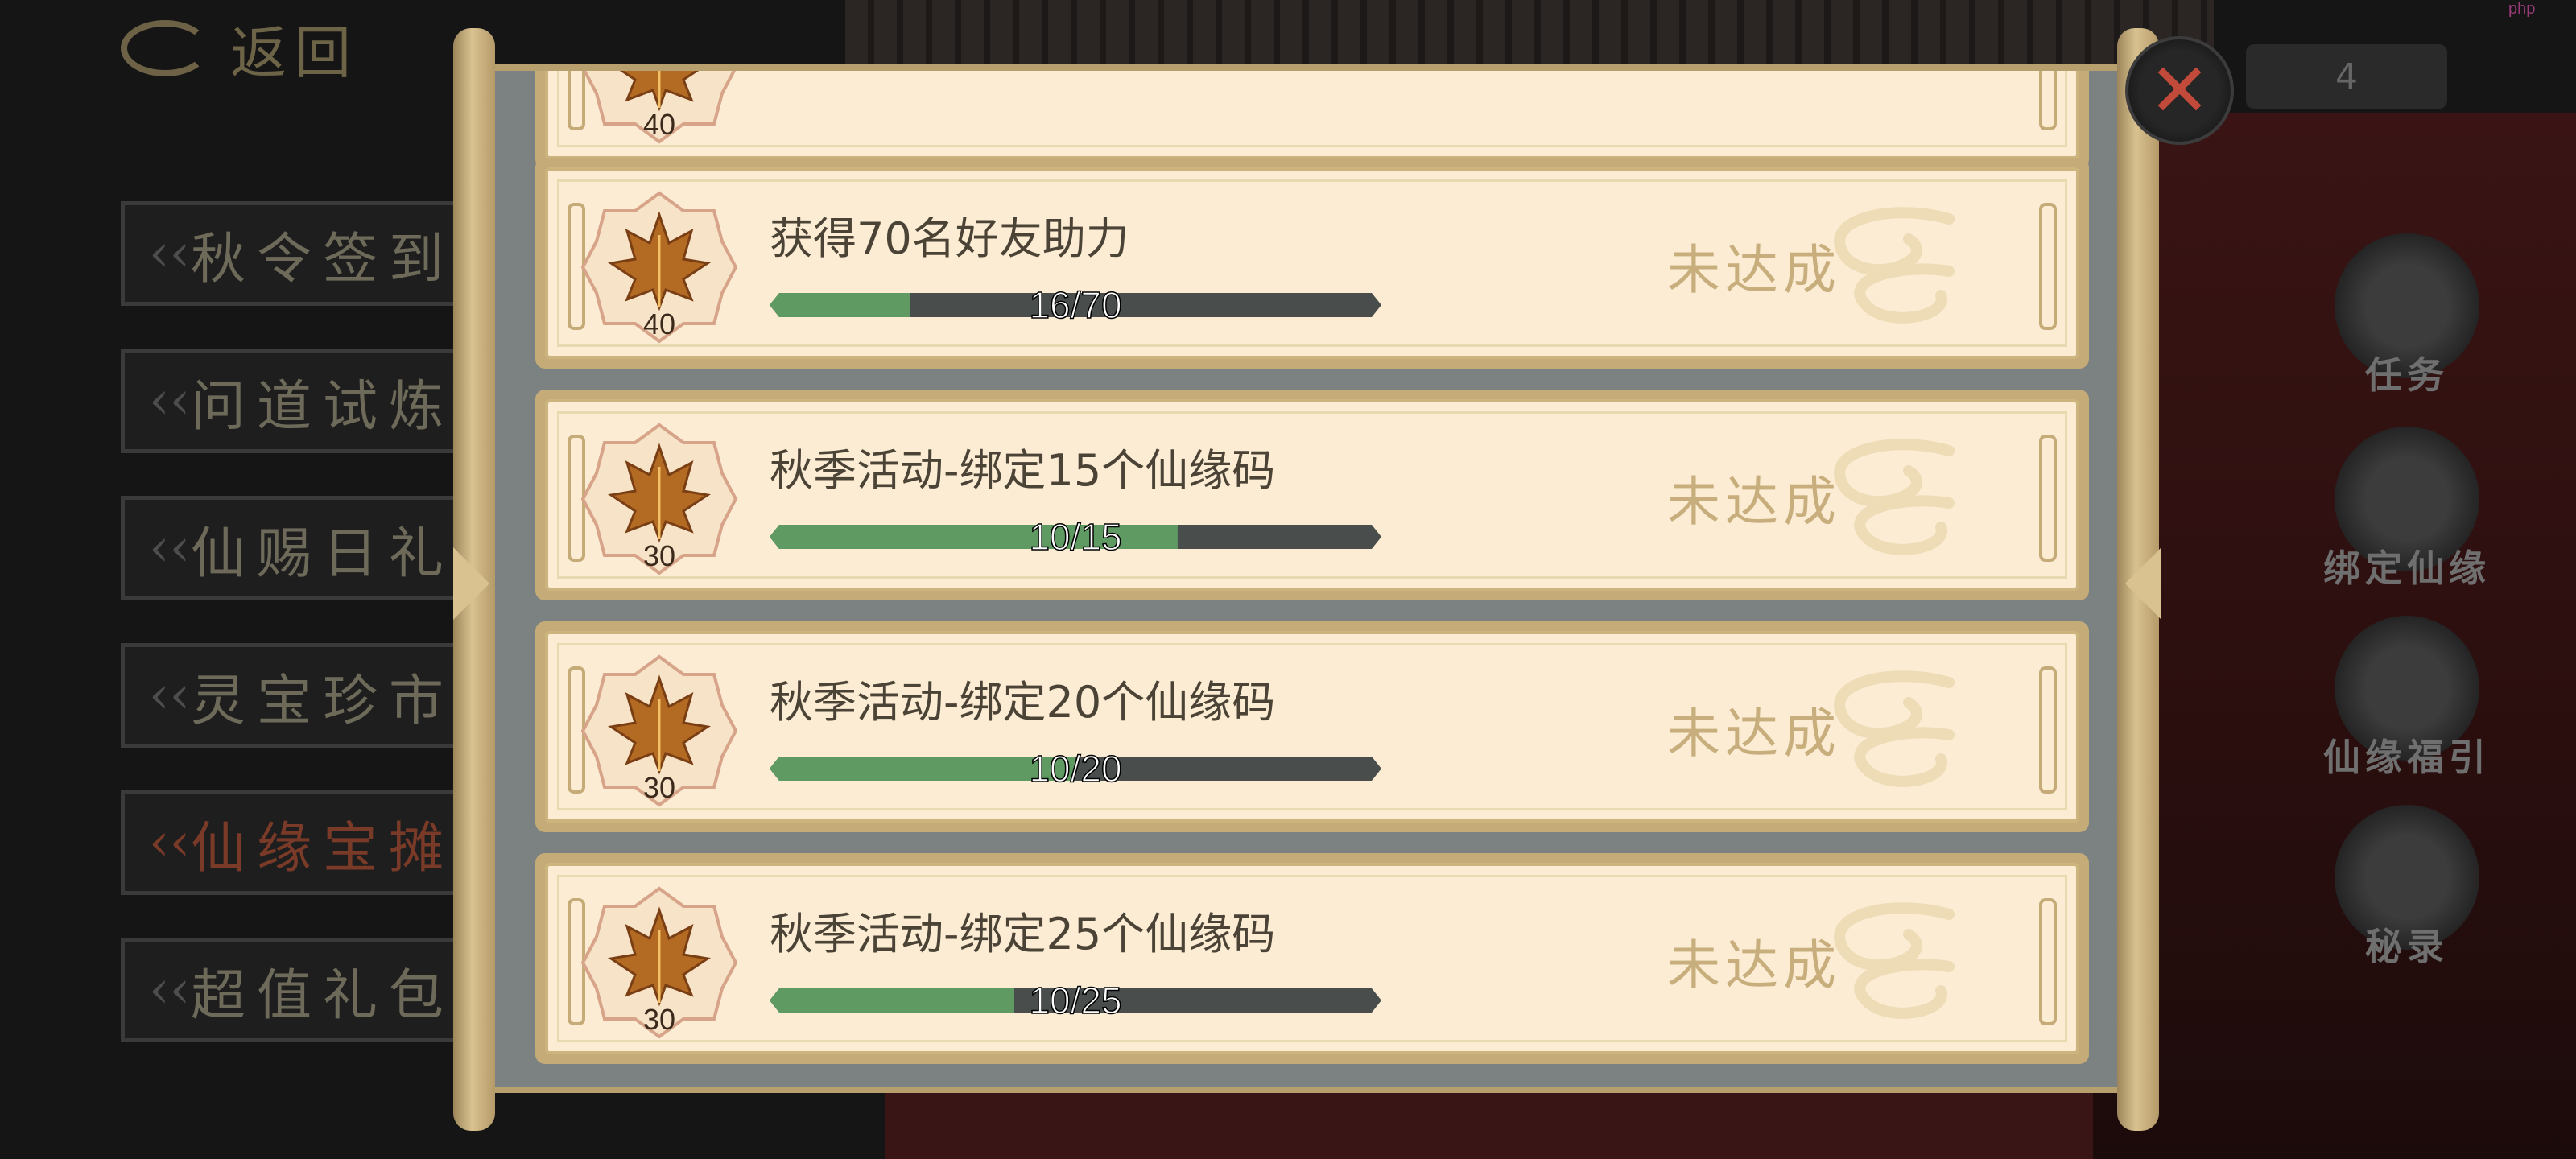 This screenshot has height=1159, width=2576. I want to click on task-card: 30 秋季活动-绑定15个仙缘码 10/15 未达成, so click(1312, 495).